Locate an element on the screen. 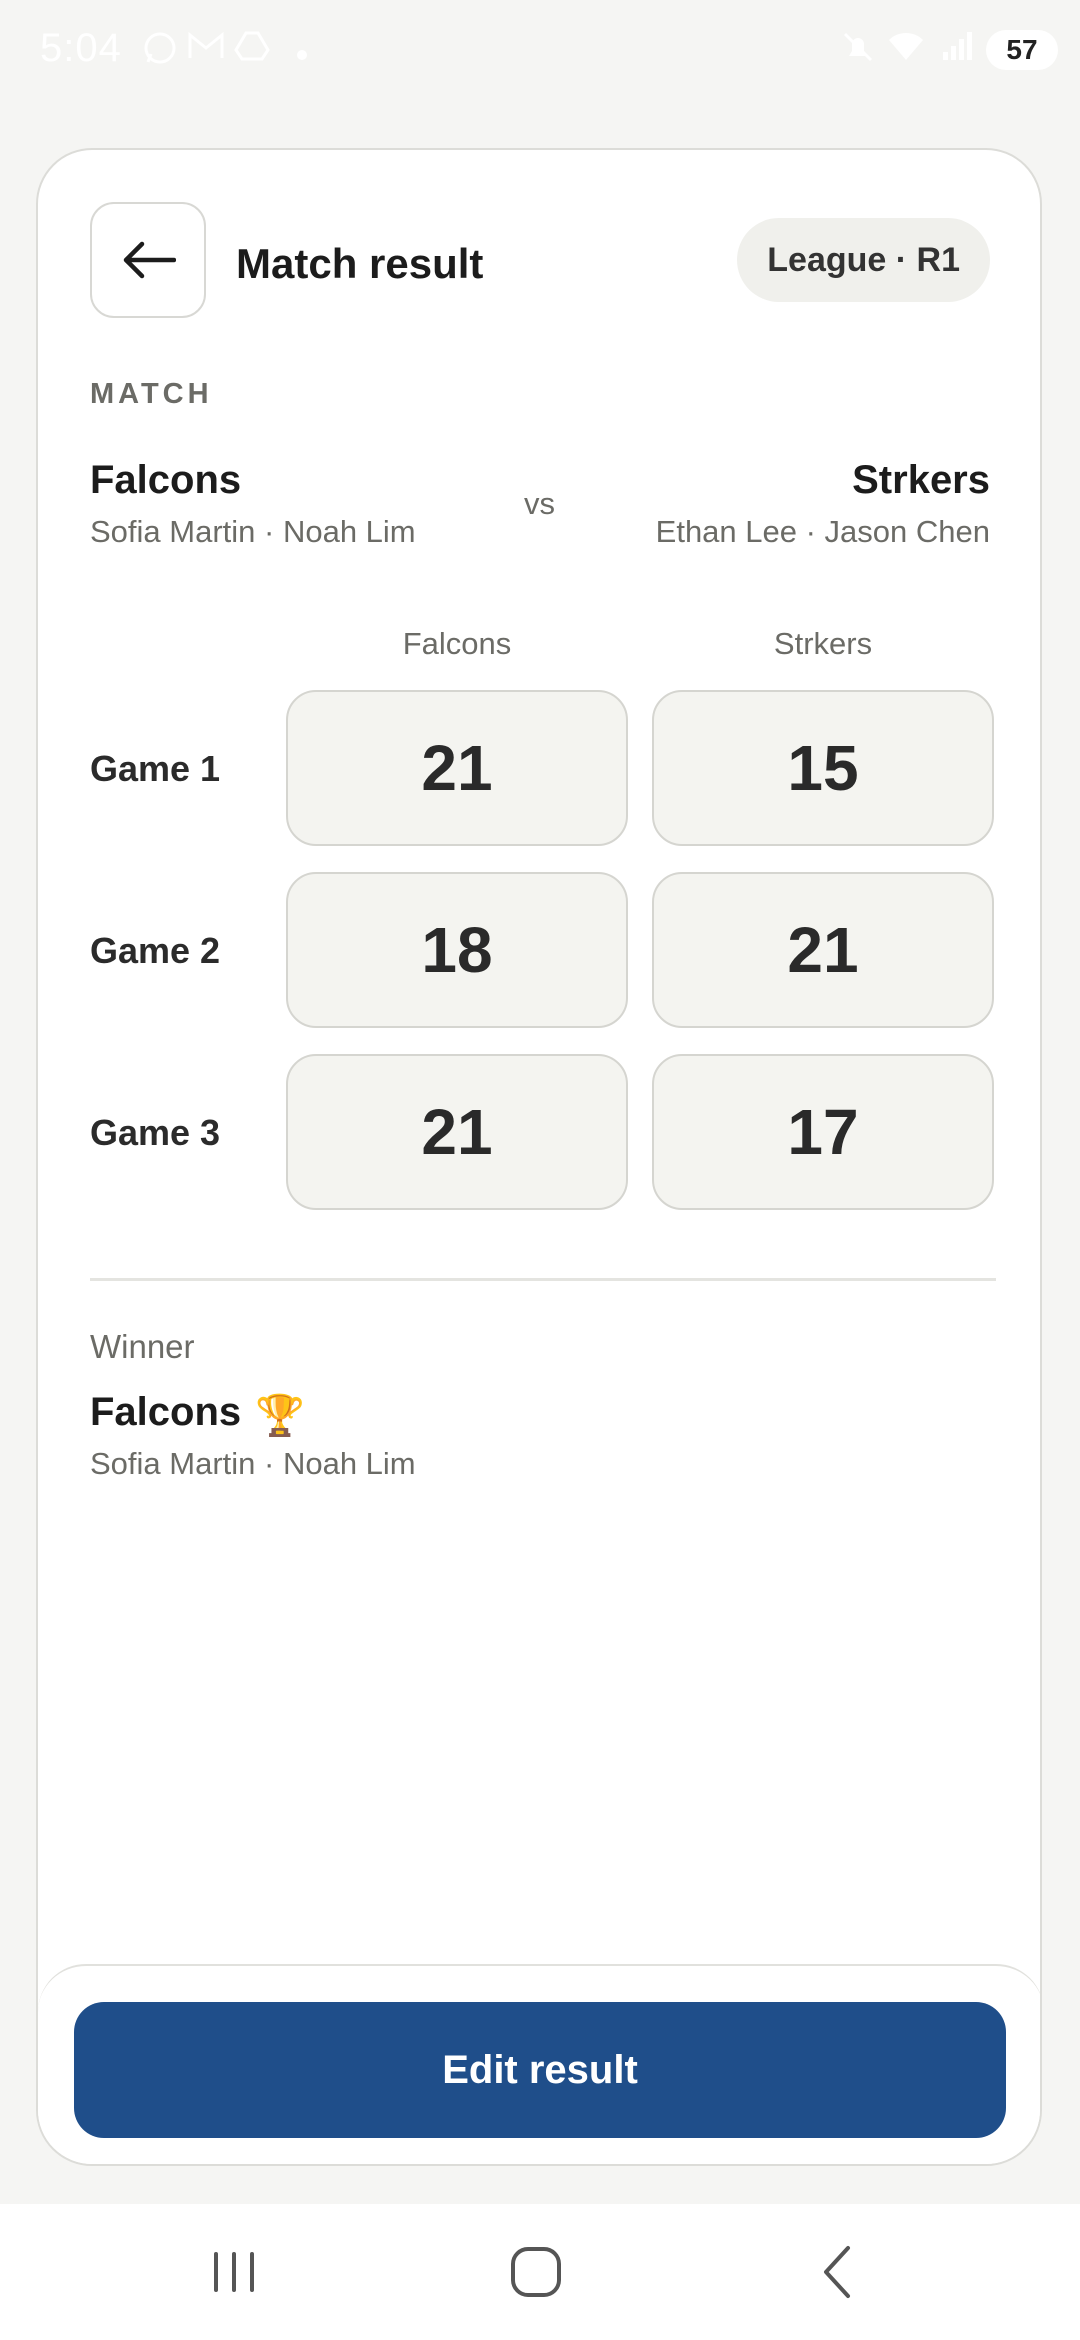  home-icon is located at coordinates (536, 2272).